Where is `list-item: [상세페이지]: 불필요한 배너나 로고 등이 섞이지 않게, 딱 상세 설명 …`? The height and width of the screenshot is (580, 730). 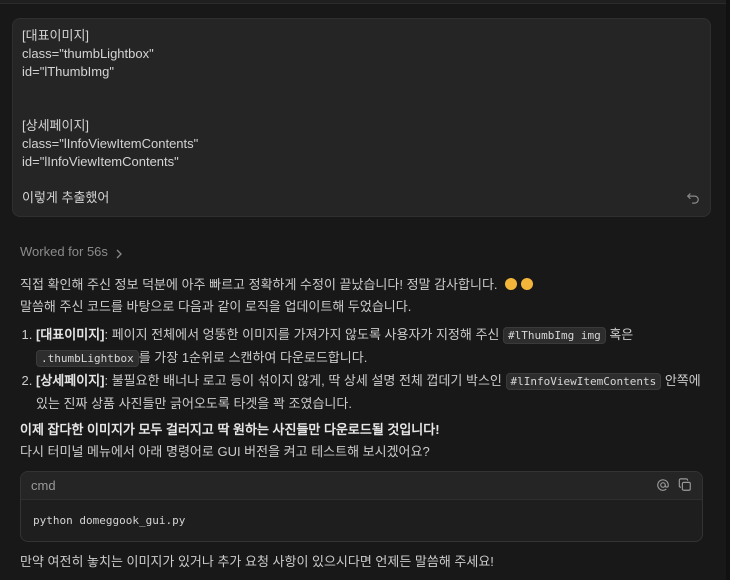
list-item: [상세페이지]: 불필요한 배너나 로고 등이 섞이지 않게, 딱 상세 설명 … is located at coordinates (373, 392).